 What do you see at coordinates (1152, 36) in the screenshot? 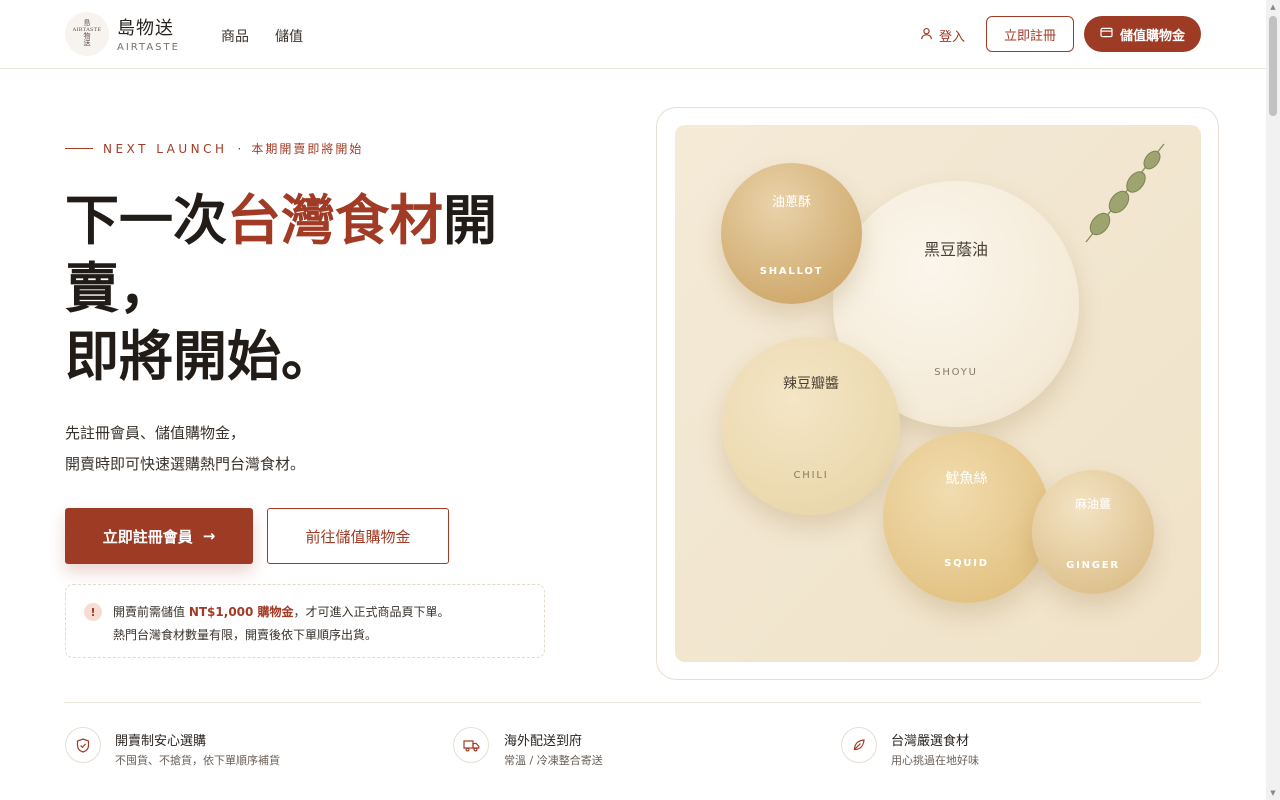
I see `topup-label: 儲值購物金` at bounding box center [1152, 36].